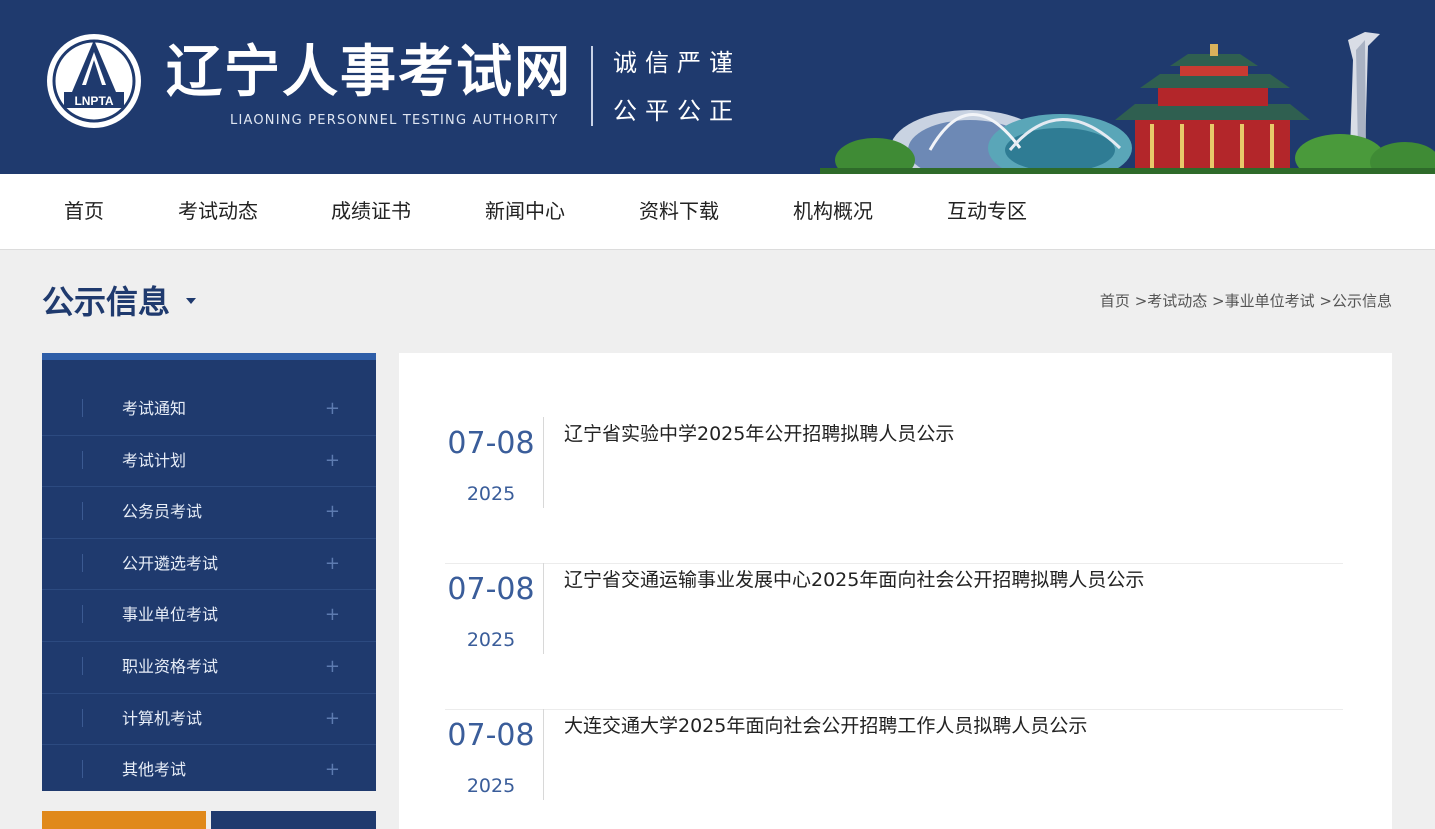 The width and height of the screenshot is (1435, 829). What do you see at coordinates (84, 211) in the screenshot?
I see `nav-item-home: 首页` at bounding box center [84, 211].